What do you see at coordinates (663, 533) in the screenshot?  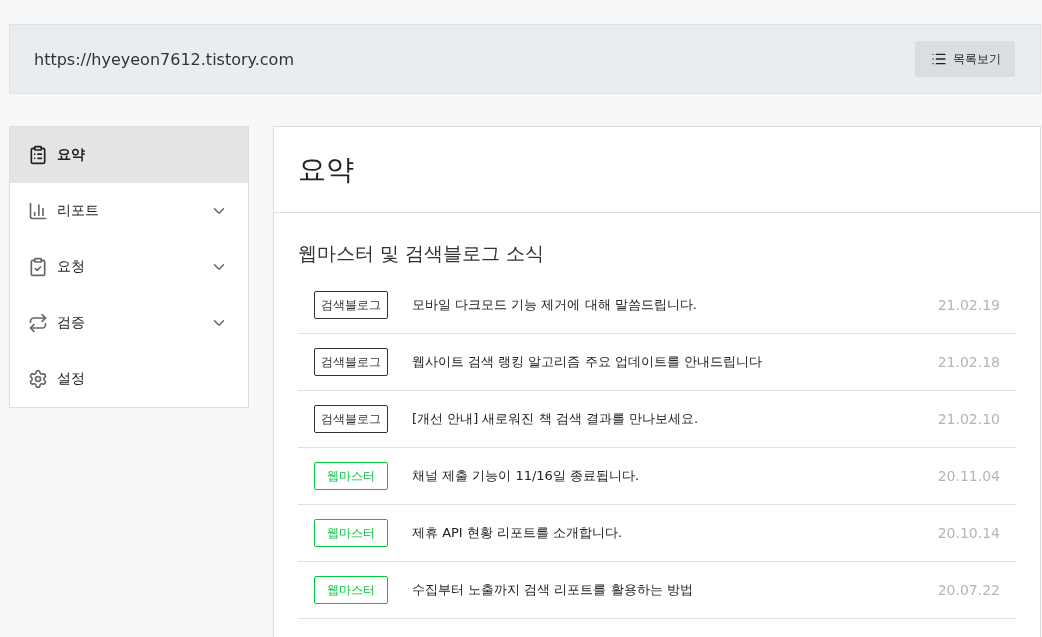 I see `news-link: 제휴 API 현황 리포트를 소개합니다.` at bounding box center [663, 533].